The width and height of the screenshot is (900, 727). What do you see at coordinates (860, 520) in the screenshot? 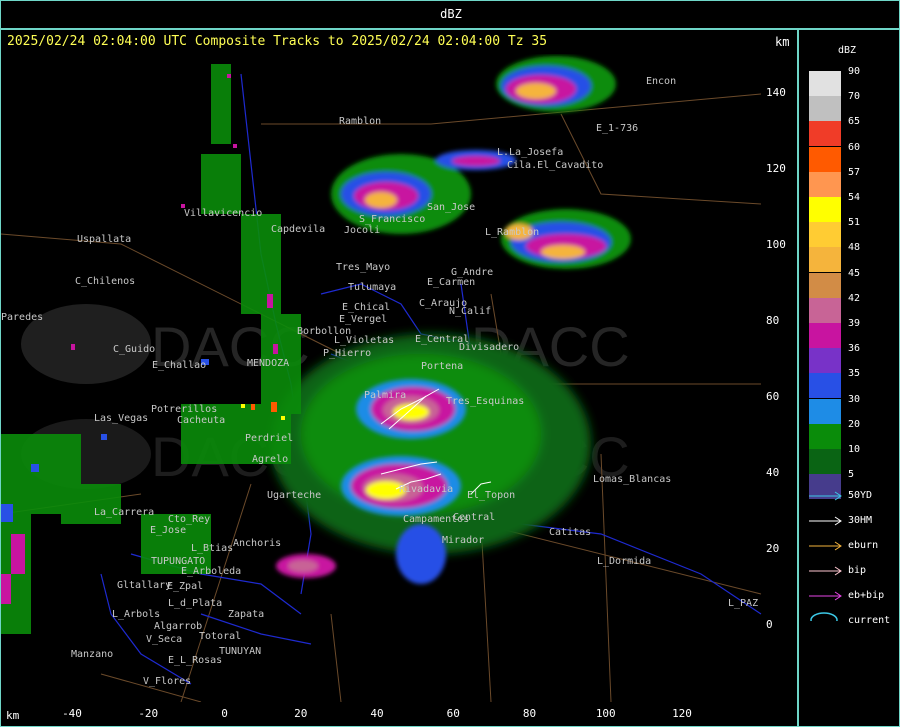
I see `track-legend-label: 30HM` at bounding box center [860, 520].